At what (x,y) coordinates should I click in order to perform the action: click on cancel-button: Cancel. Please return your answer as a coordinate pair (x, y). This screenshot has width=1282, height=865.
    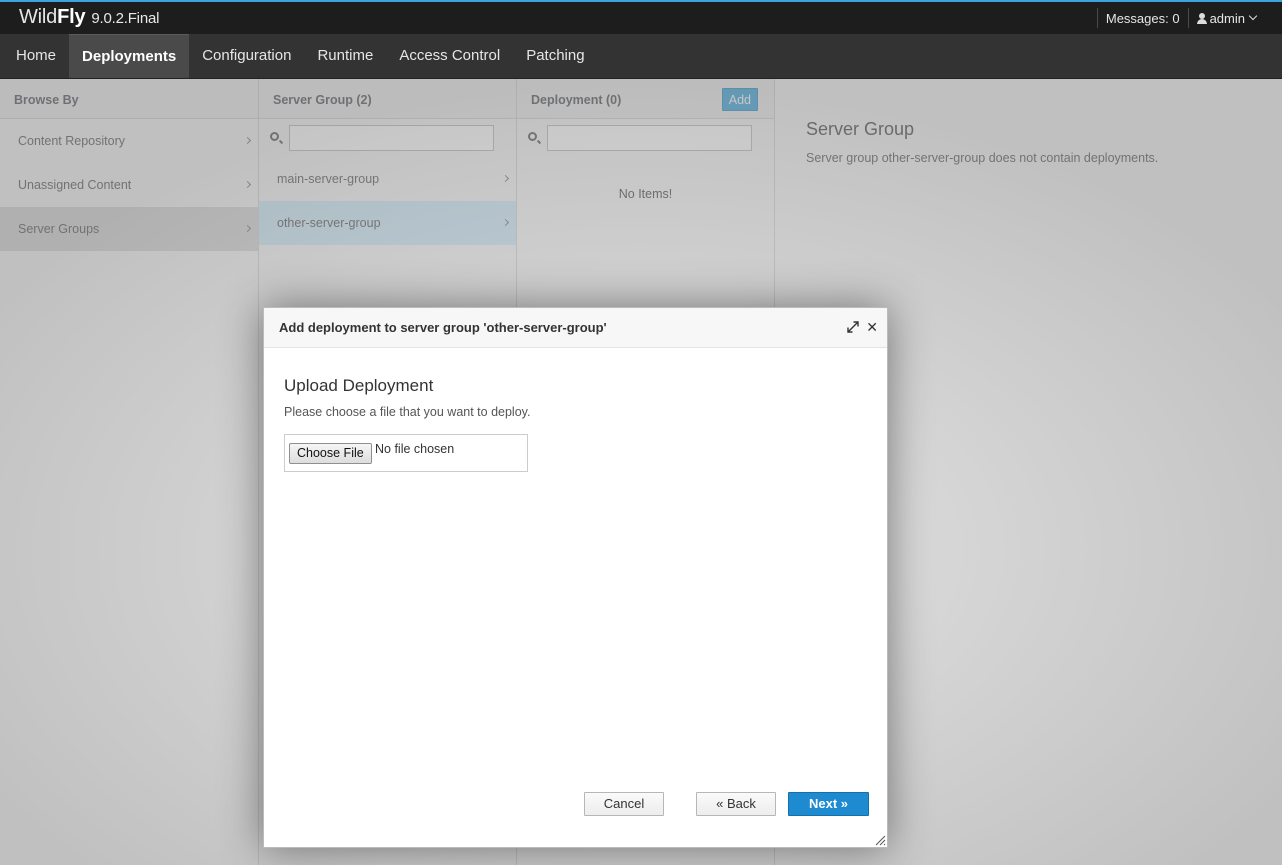
    Looking at the image, I should click on (624, 804).